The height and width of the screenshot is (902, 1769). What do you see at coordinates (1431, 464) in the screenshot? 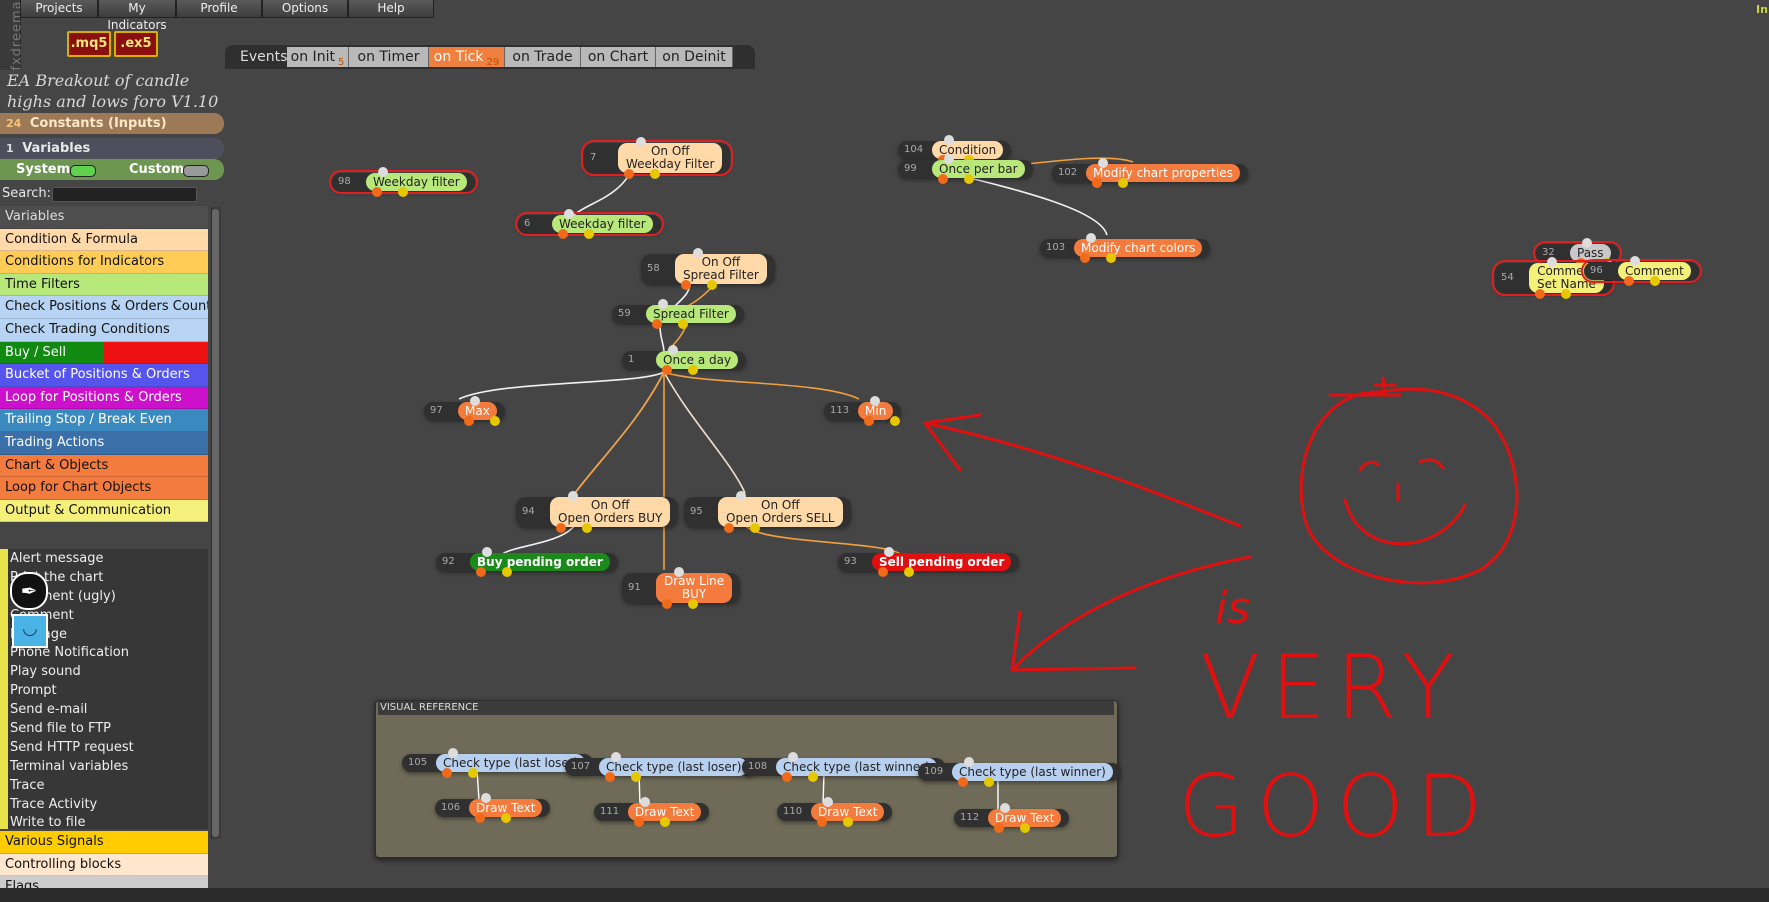
I see `smiley-eye-right` at bounding box center [1431, 464].